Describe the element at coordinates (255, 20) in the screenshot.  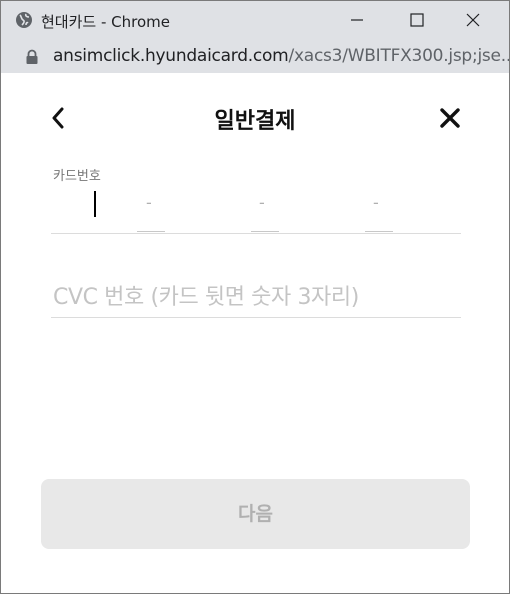
I see `title-bar: 현대카드 - Chrome` at that location.